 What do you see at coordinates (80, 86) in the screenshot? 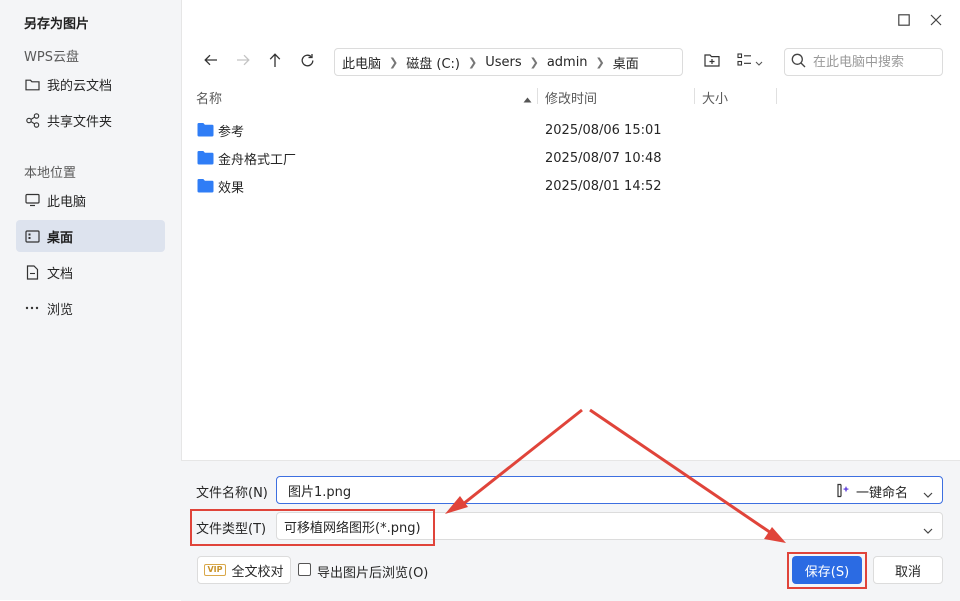
I see `sidebar-item-label: 我的云文档` at bounding box center [80, 86].